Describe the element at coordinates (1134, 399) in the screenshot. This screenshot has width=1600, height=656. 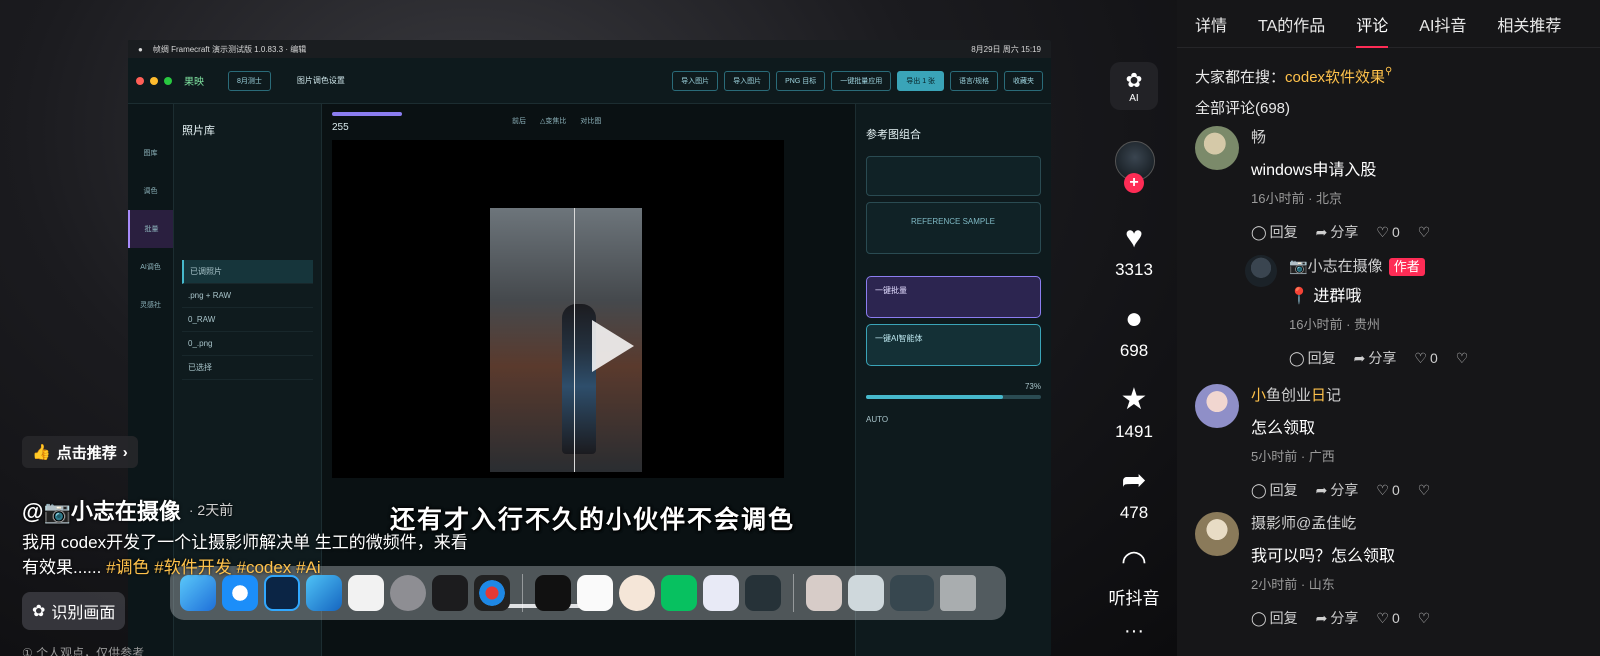
I see `star-icon: ★` at that location.